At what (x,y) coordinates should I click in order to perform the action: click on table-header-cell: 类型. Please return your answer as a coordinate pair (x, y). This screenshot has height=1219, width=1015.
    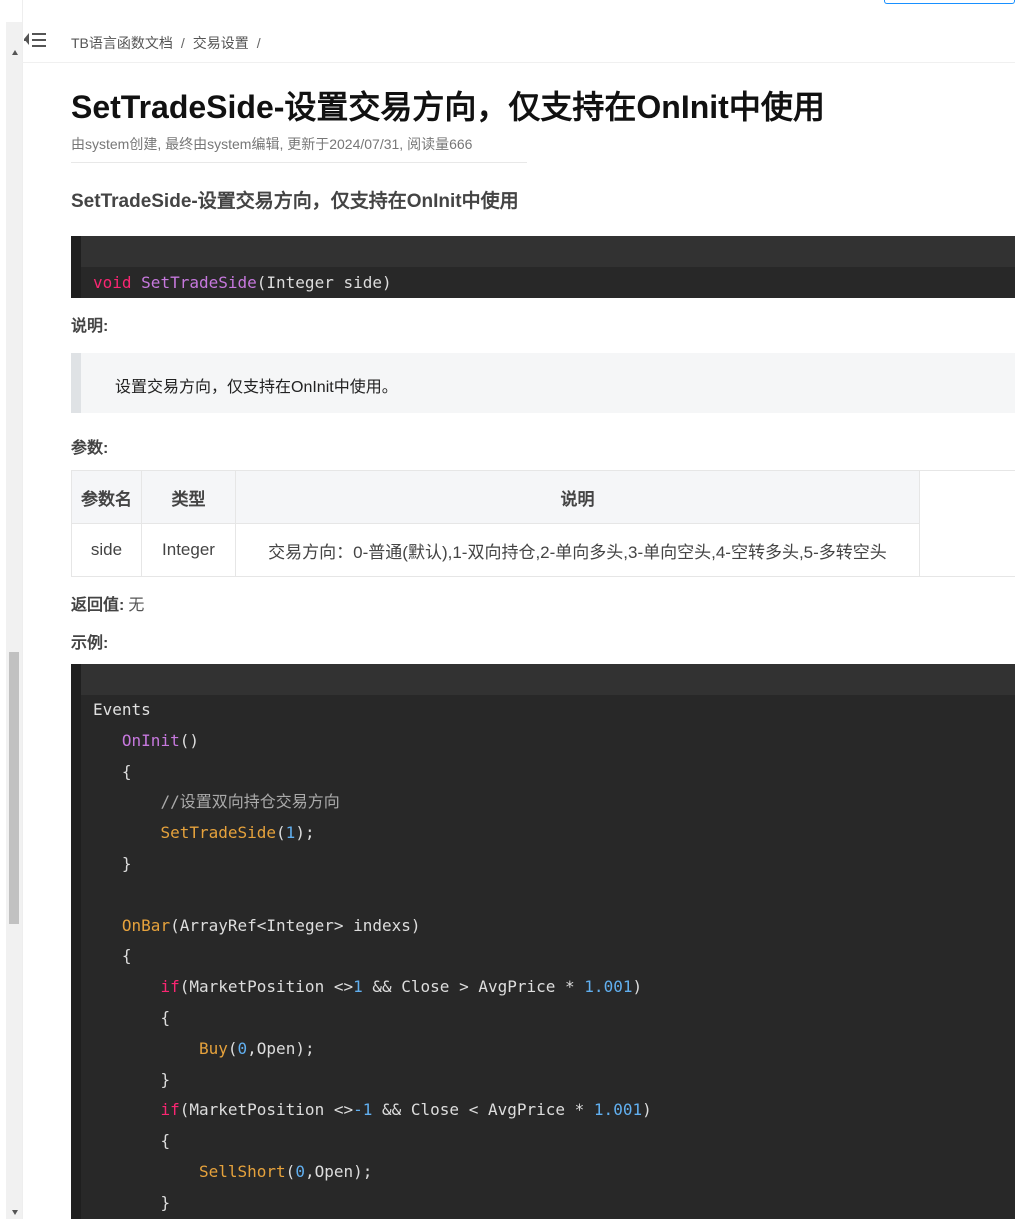
    Looking at the image, I should click on (188, 497).